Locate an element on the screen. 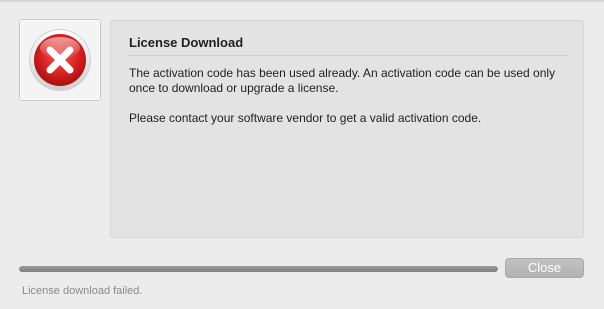 The height and width of the screenshot is (309, 604). error-icon is located at coordinates (60, 60).